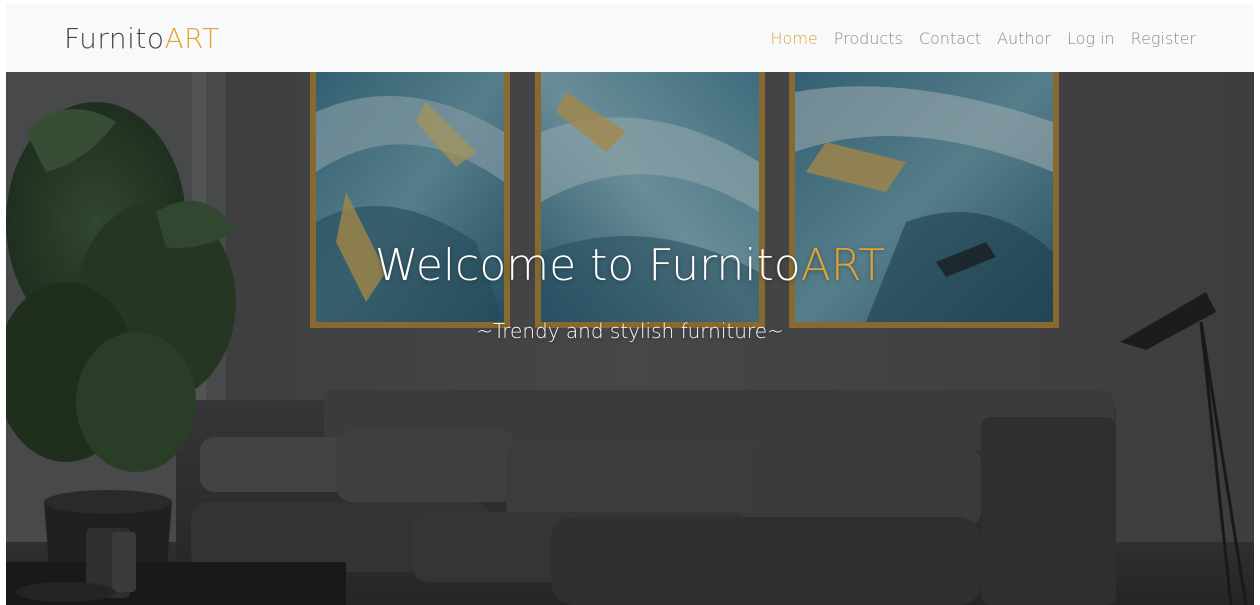 This screenshot has height=605, width=1260. What do you see at coordinates (794, 38) in the screenshot?
I see `nav-link-home: Home` at bounding box center [794, 38].